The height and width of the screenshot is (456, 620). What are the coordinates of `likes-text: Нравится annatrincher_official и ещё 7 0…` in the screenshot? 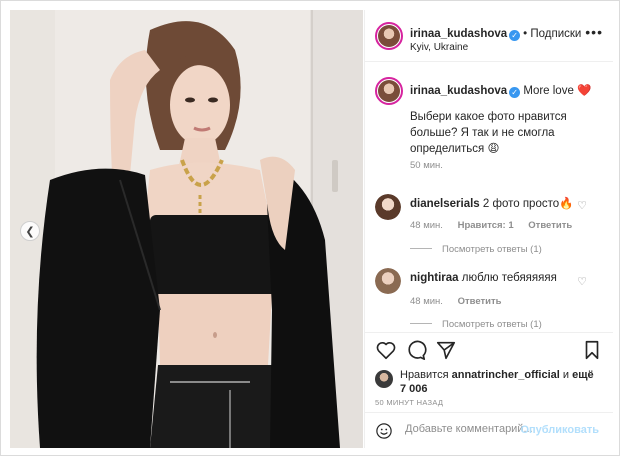 It's located at (500, 382).